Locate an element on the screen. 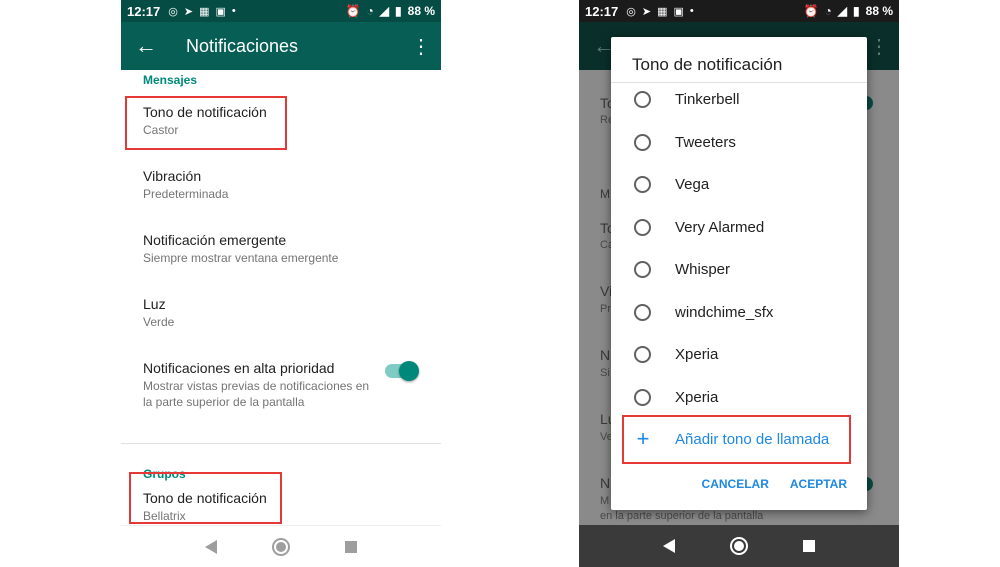  option-label: Very Alarmed is located at coordinates (720, 227).